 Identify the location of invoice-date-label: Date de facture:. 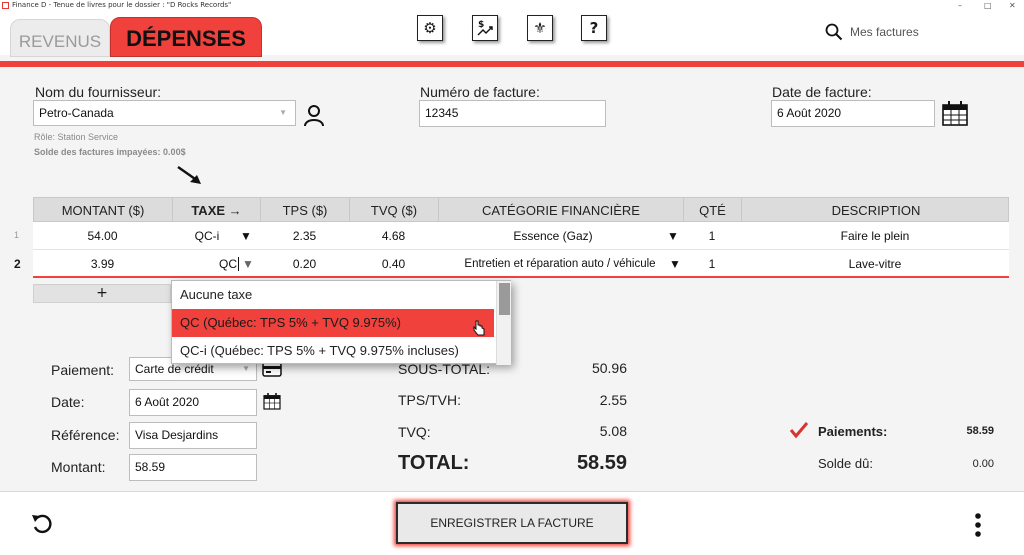
(822, 92).